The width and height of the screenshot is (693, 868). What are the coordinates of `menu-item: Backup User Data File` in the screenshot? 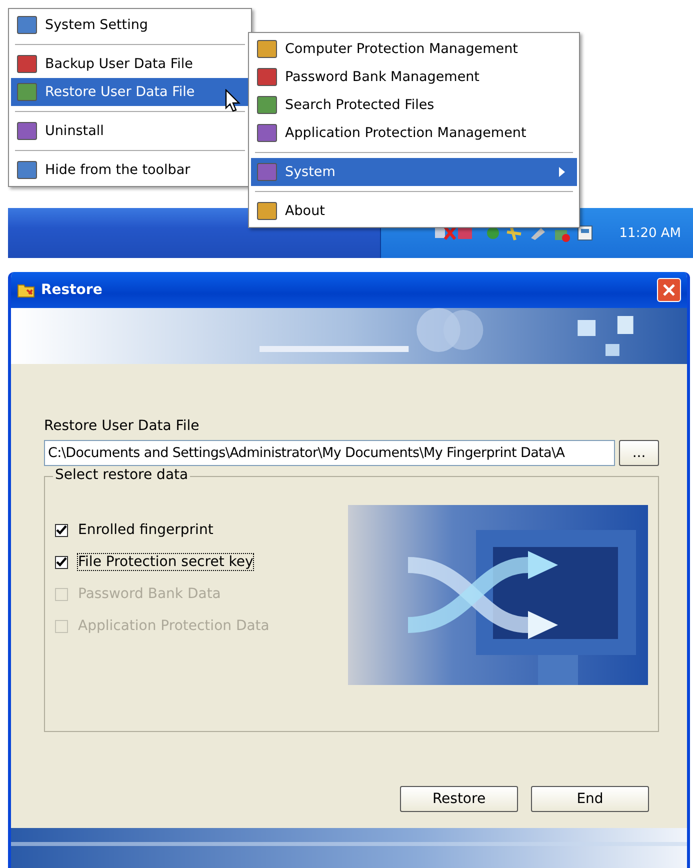 It's located at (130, 64).